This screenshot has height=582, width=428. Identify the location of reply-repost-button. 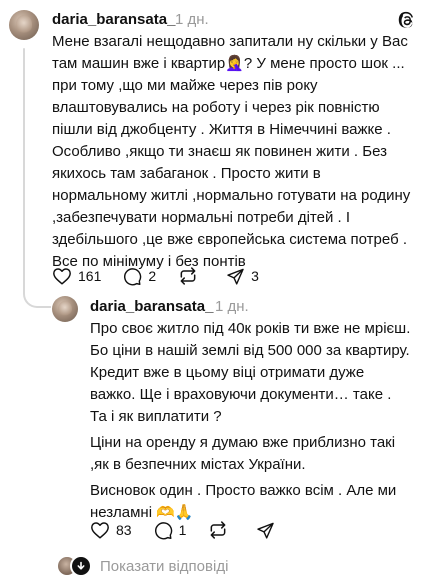
(221, 530).